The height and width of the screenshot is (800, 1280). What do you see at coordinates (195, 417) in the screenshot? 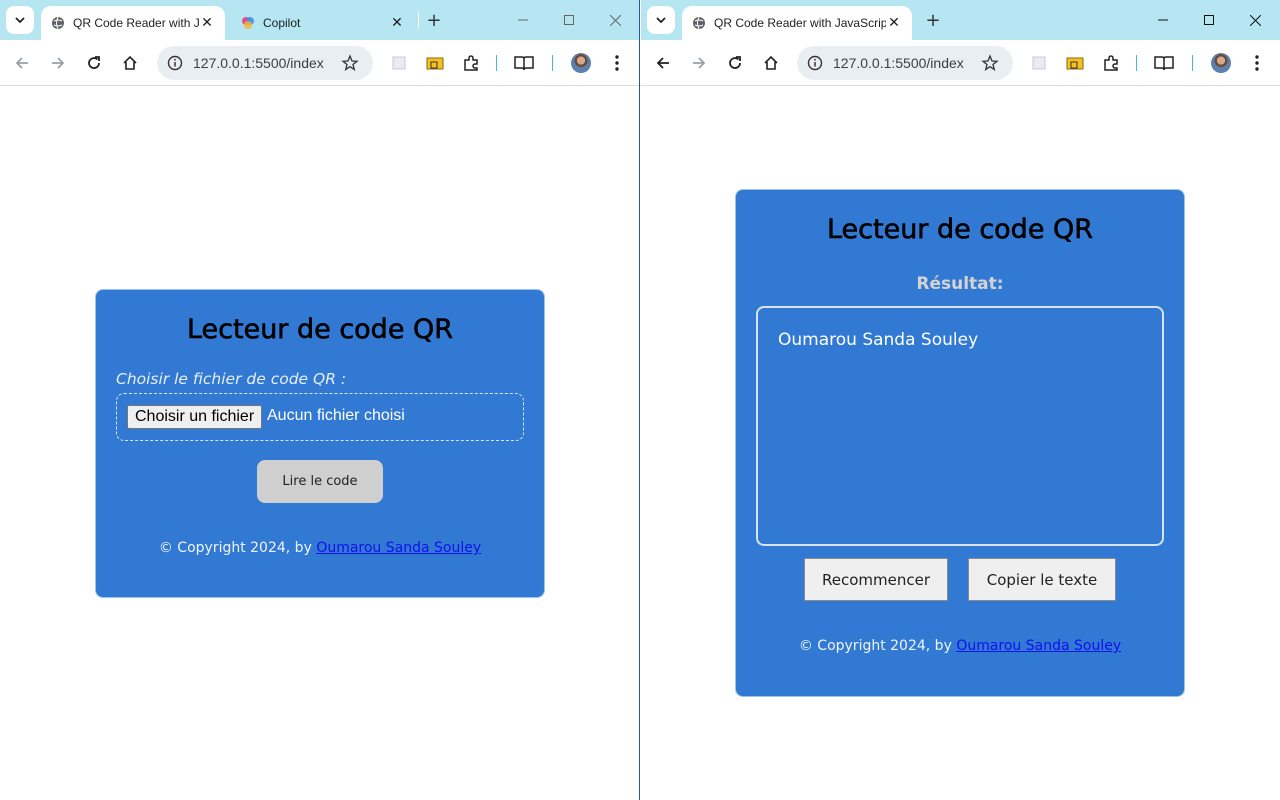
I see `choose-file-button: Choisir un fichier` at bounding box center [195, 417].